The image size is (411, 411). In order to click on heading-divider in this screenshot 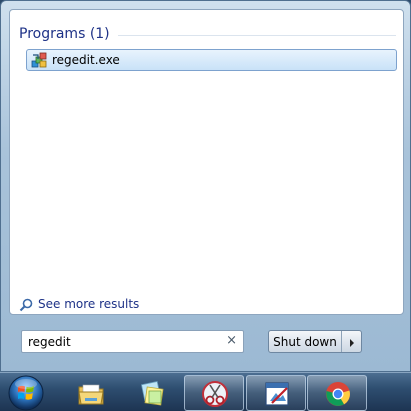, I will do `click(257, 35)`.